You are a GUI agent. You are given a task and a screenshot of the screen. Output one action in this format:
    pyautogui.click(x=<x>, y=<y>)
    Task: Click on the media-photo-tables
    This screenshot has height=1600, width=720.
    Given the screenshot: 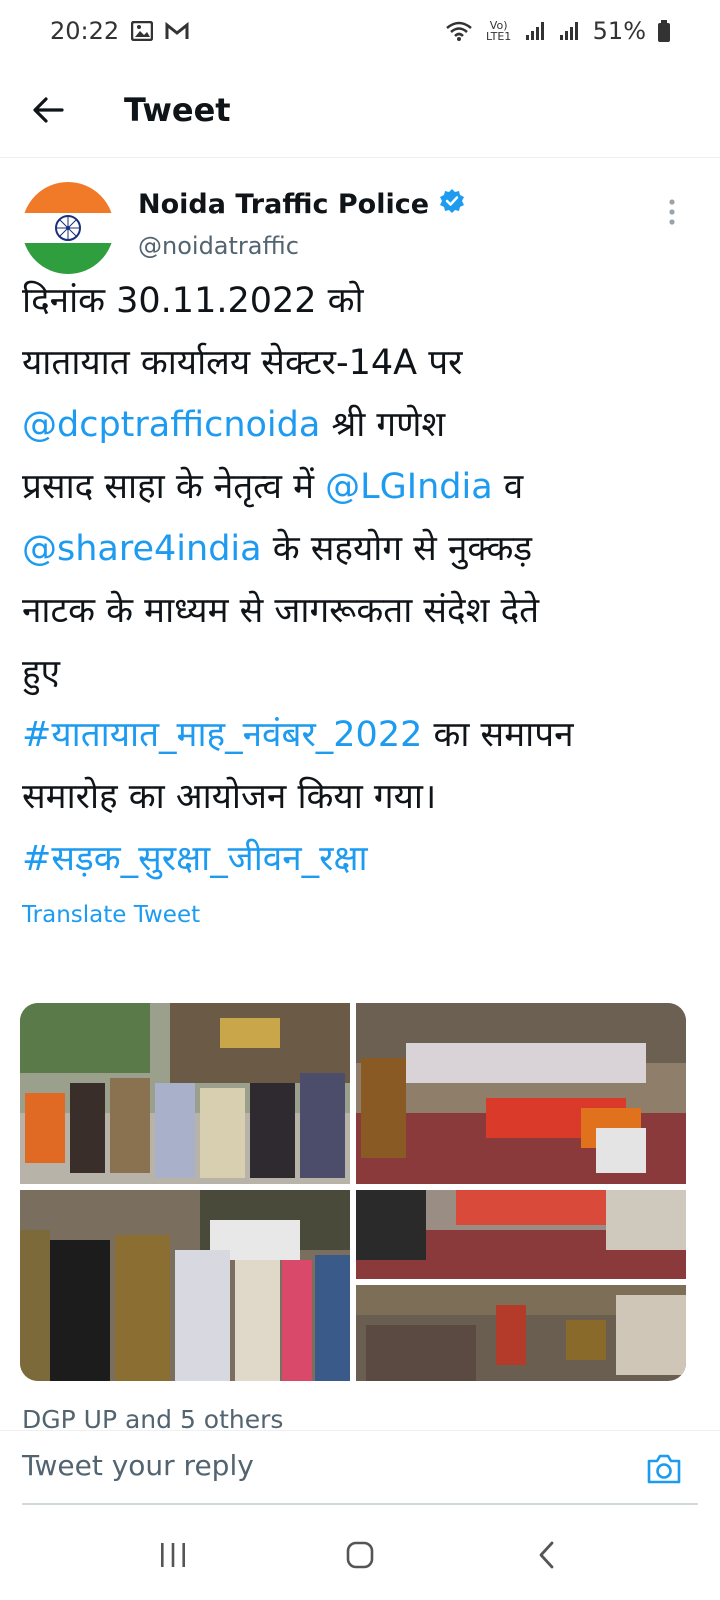 What is the action you would take?
    pyautogui.click(x=521, y=1234)
    